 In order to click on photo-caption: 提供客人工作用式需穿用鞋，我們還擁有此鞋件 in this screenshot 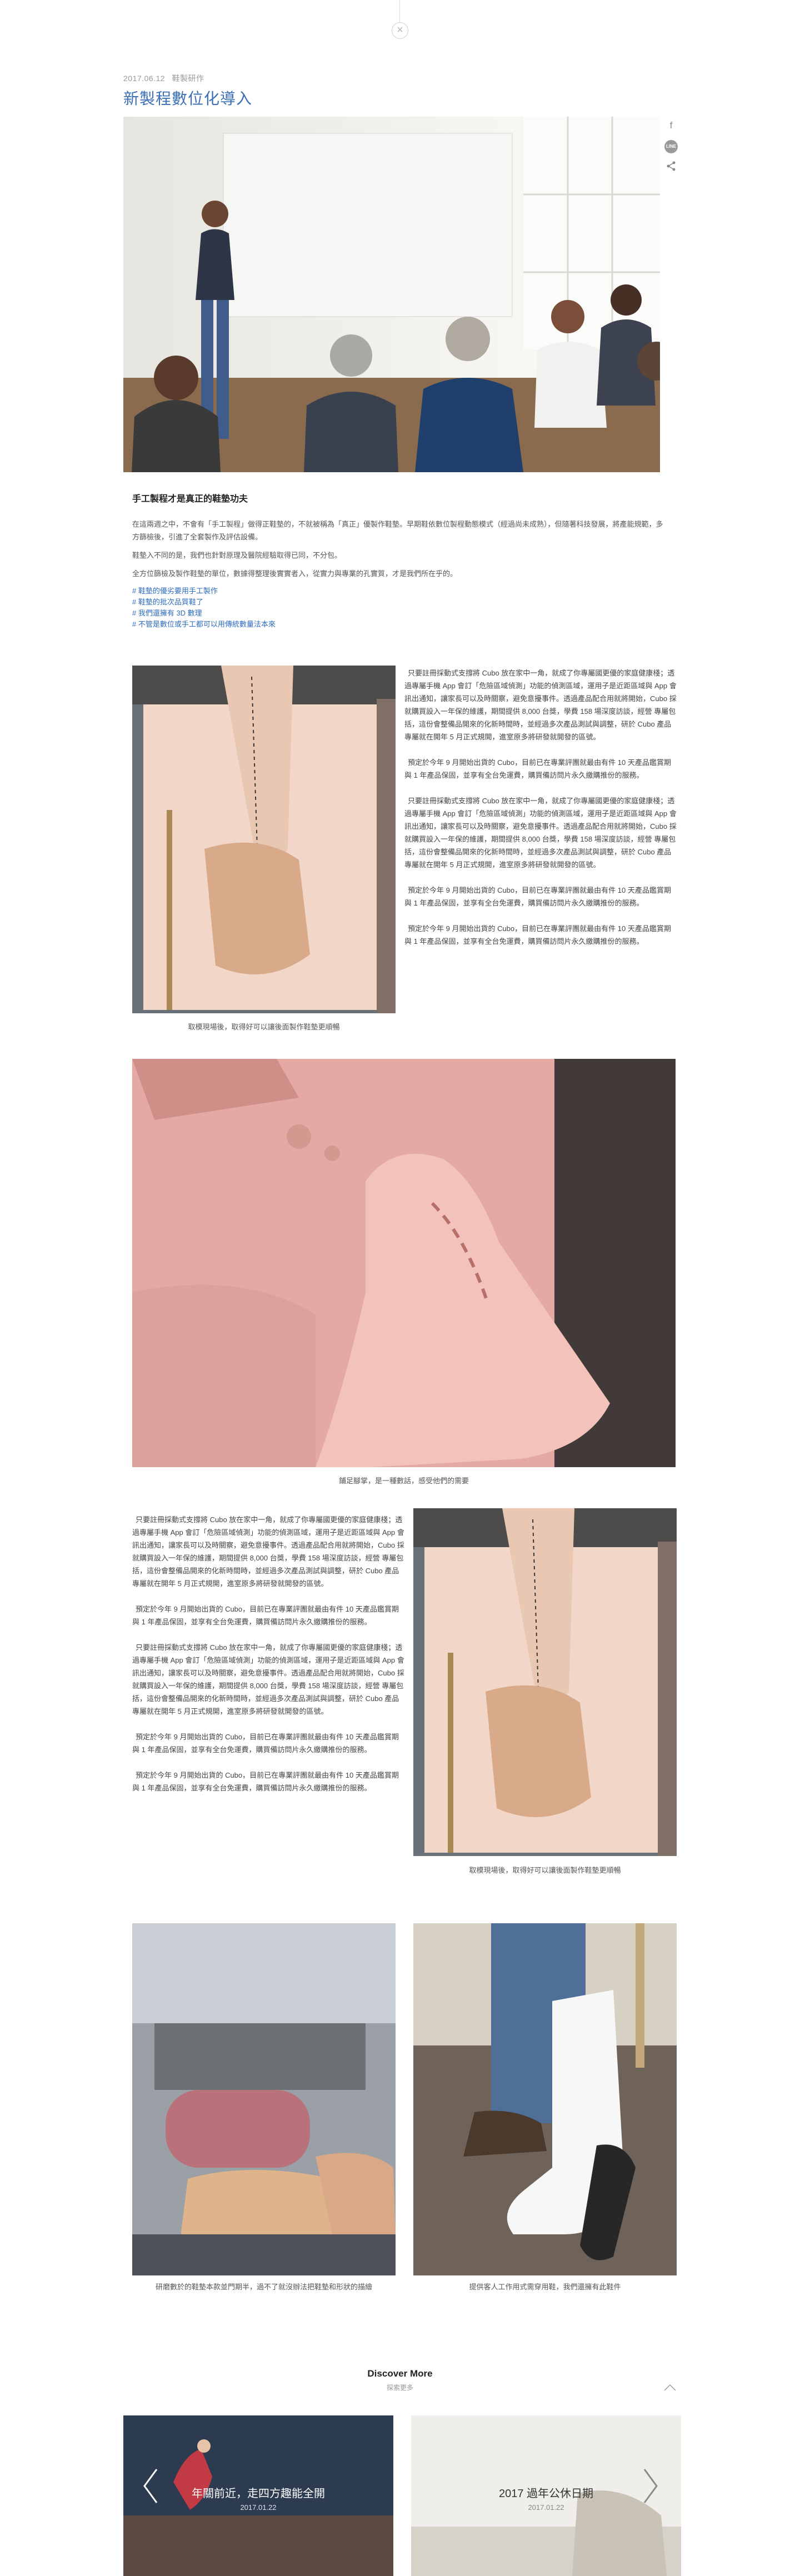, I will do `click(545, 2287)`.